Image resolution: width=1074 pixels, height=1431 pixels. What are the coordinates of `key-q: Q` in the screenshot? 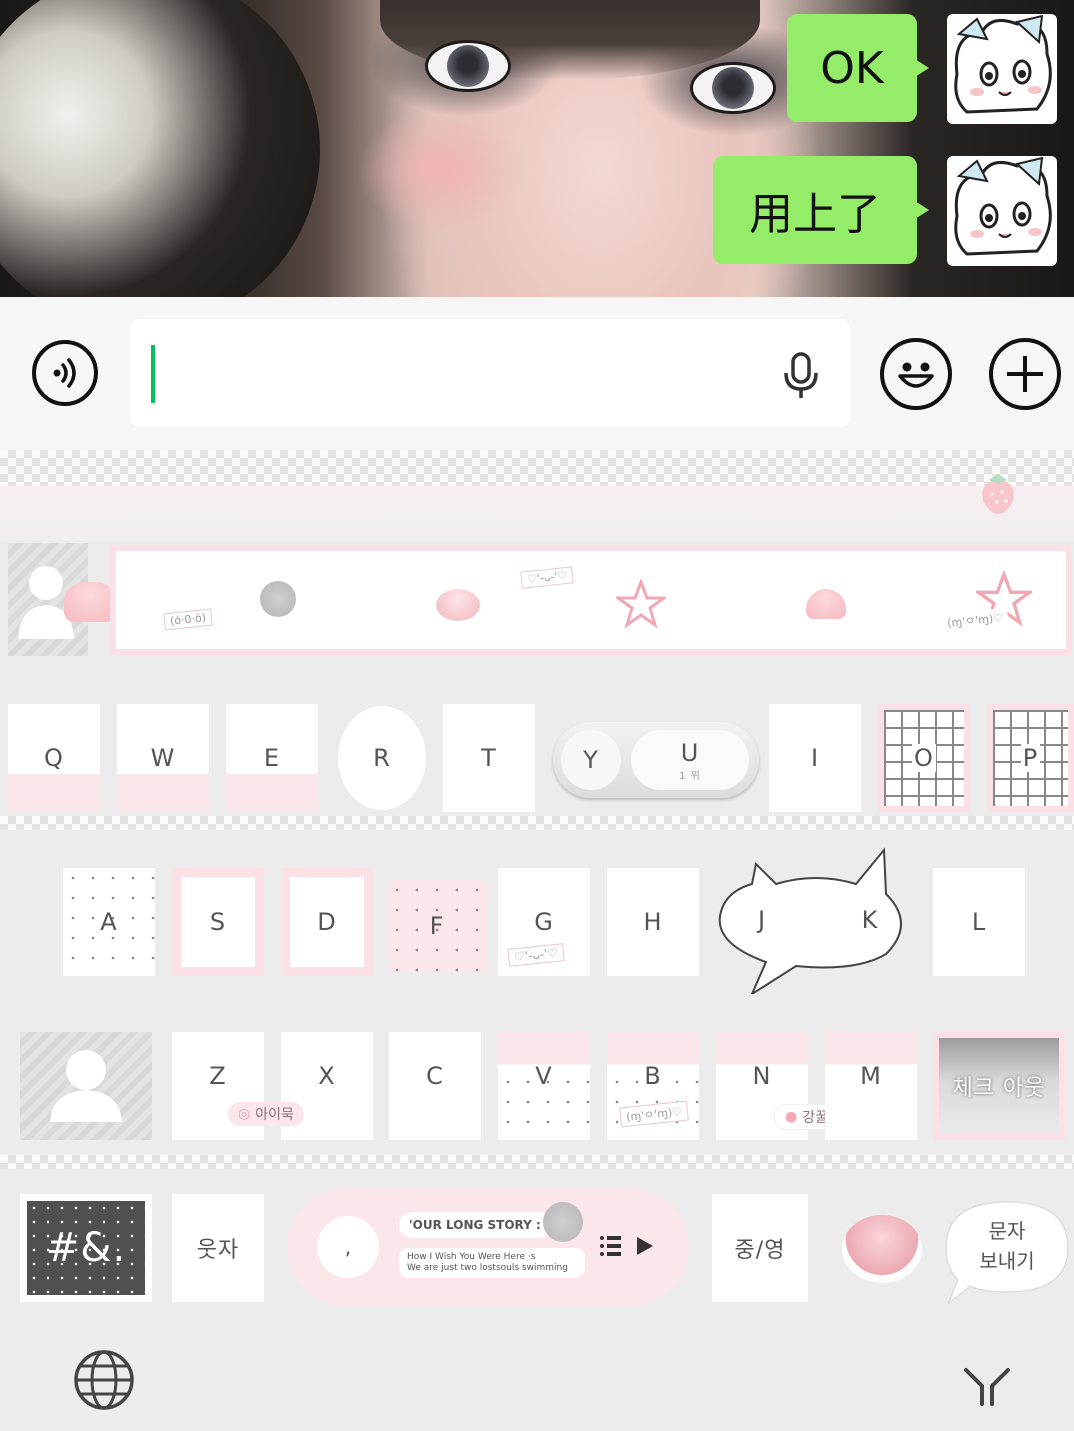 It's located at (54, 758).